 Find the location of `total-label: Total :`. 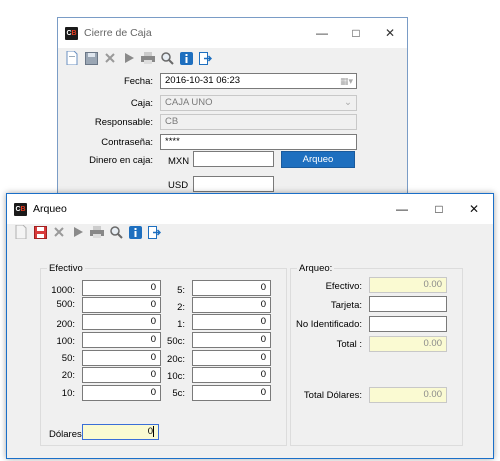

total-label: Total : is located at coordinates (349, 344).